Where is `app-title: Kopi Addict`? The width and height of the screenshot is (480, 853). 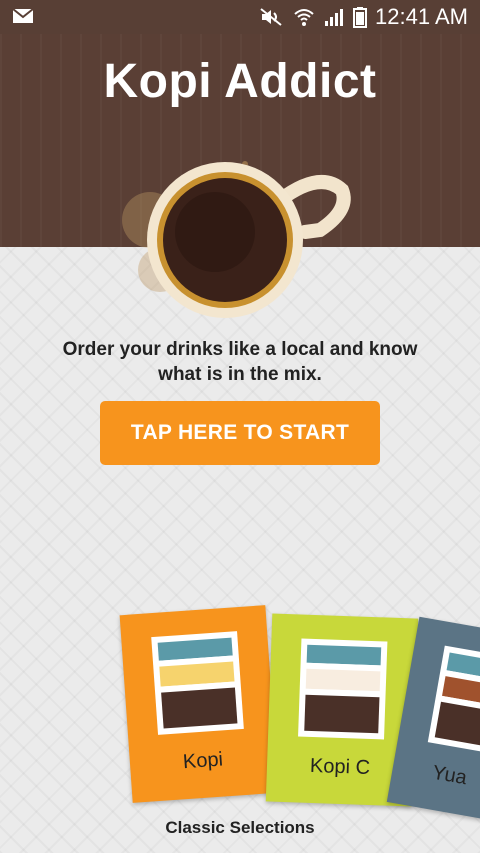
app-title: Kopi Addict is located at coordinates (240, 81).